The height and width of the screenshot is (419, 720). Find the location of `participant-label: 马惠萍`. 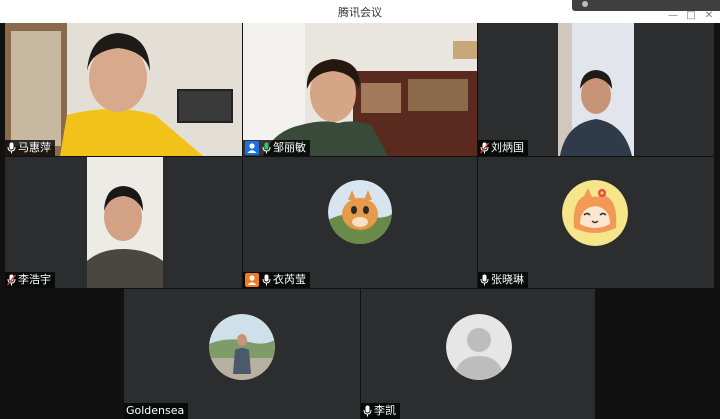

participant-label: 马惠萍 is located at coordinates (30, 148).